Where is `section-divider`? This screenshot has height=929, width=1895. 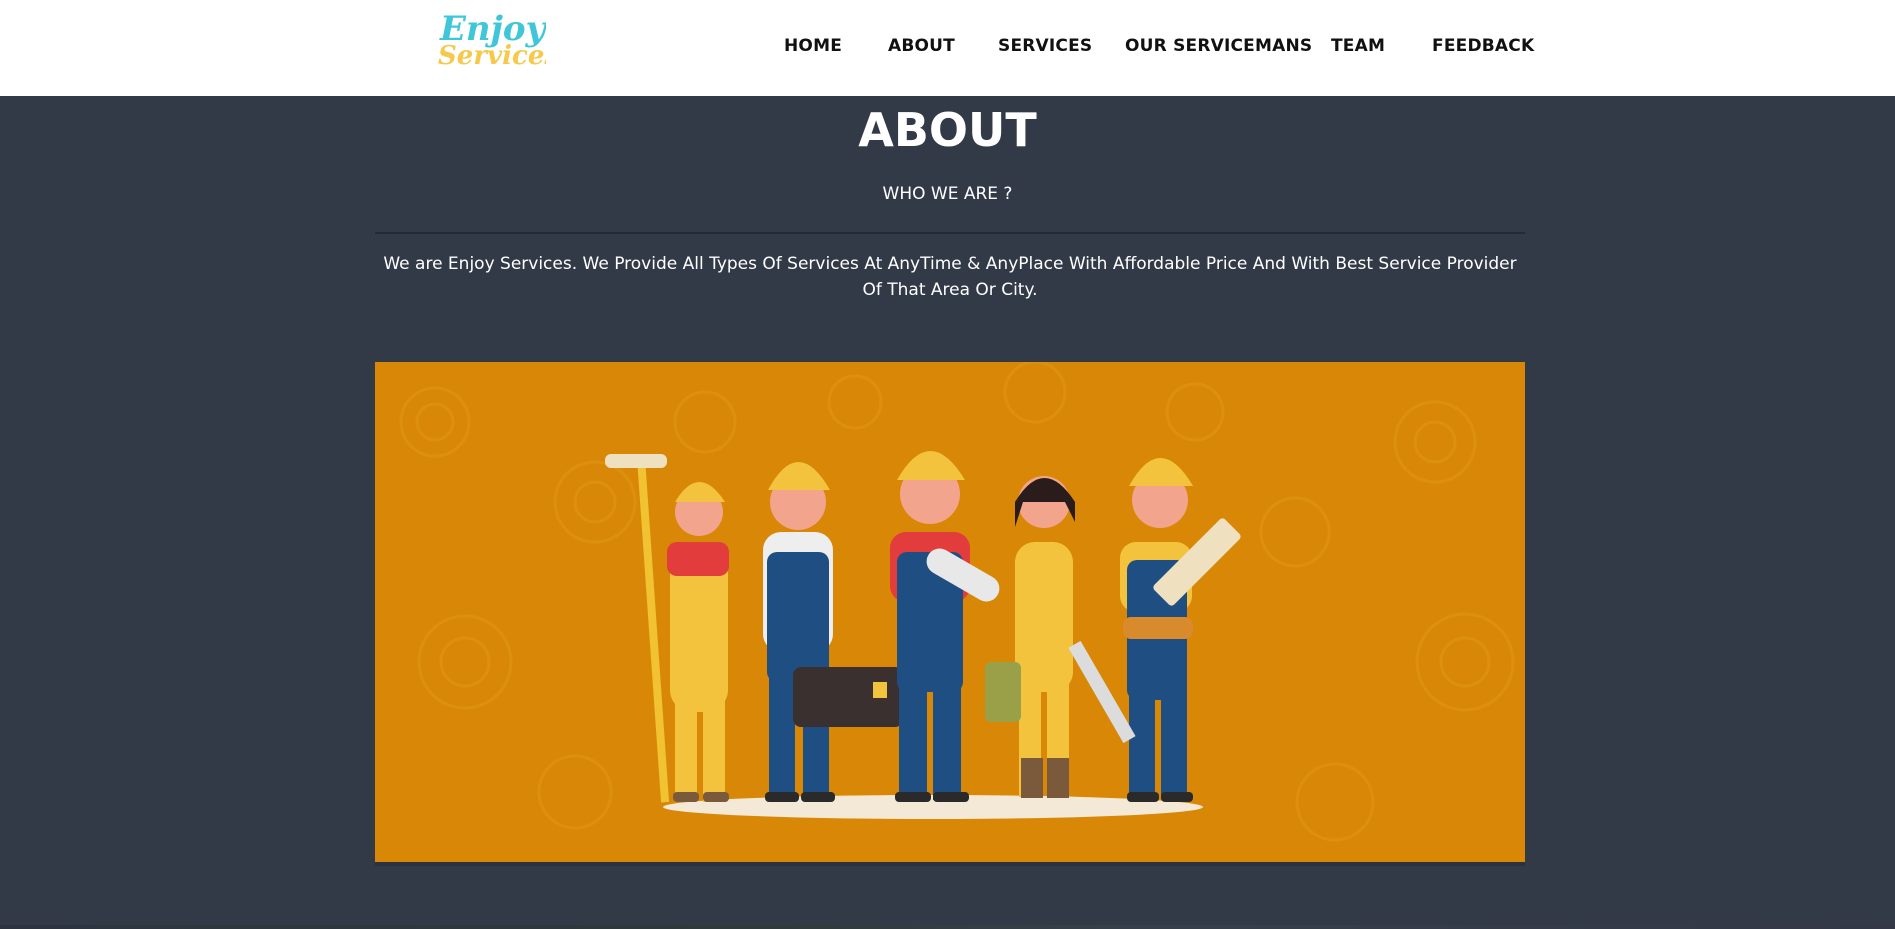 section-divider is located at coordinates (950, 233).